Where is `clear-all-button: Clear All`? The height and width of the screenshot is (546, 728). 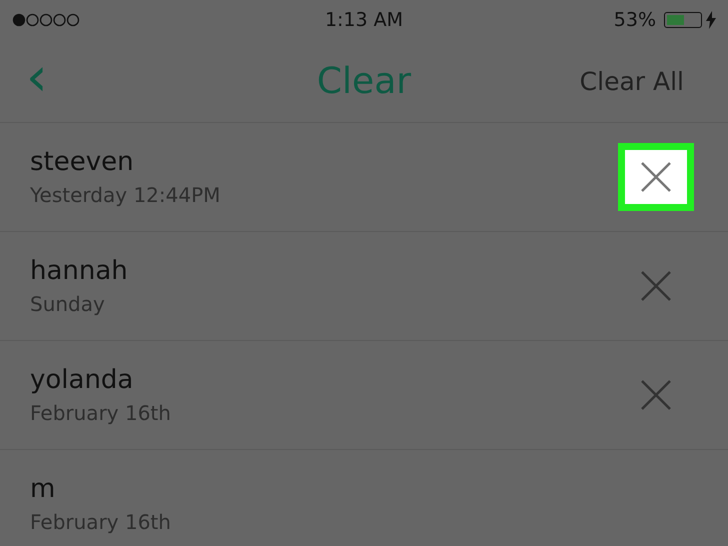
clear-all-button: Clear All is located at coordinates (632, 81).